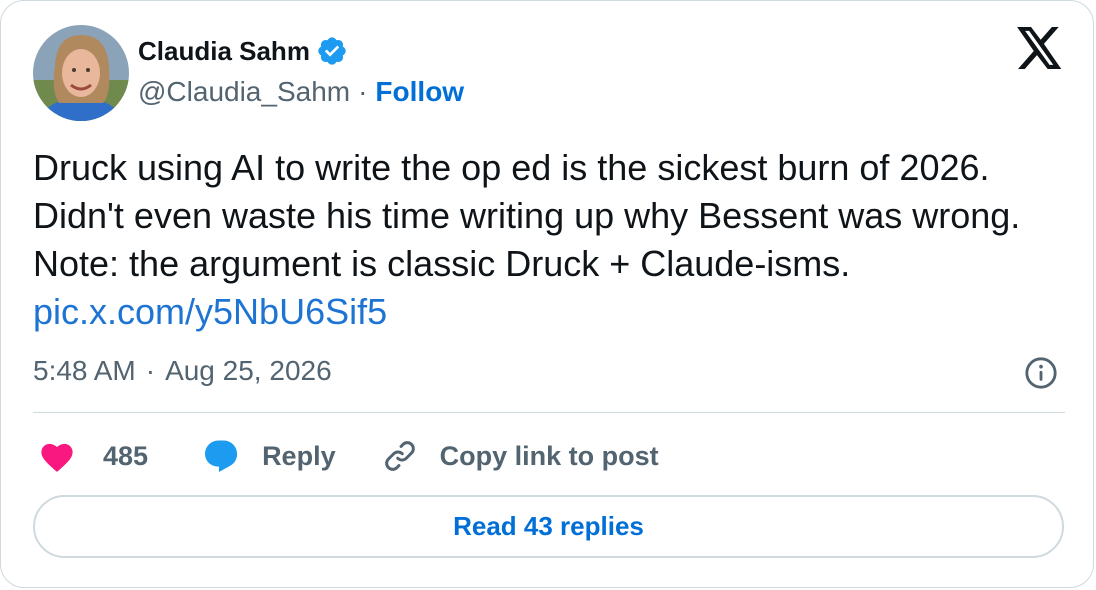 Image resolution: width=1096 pixels, height=590 pixels. What do you see at coordinates (93, 456) in the screenshot?
I see `like-button: 485` at bounding box center [93, 456].